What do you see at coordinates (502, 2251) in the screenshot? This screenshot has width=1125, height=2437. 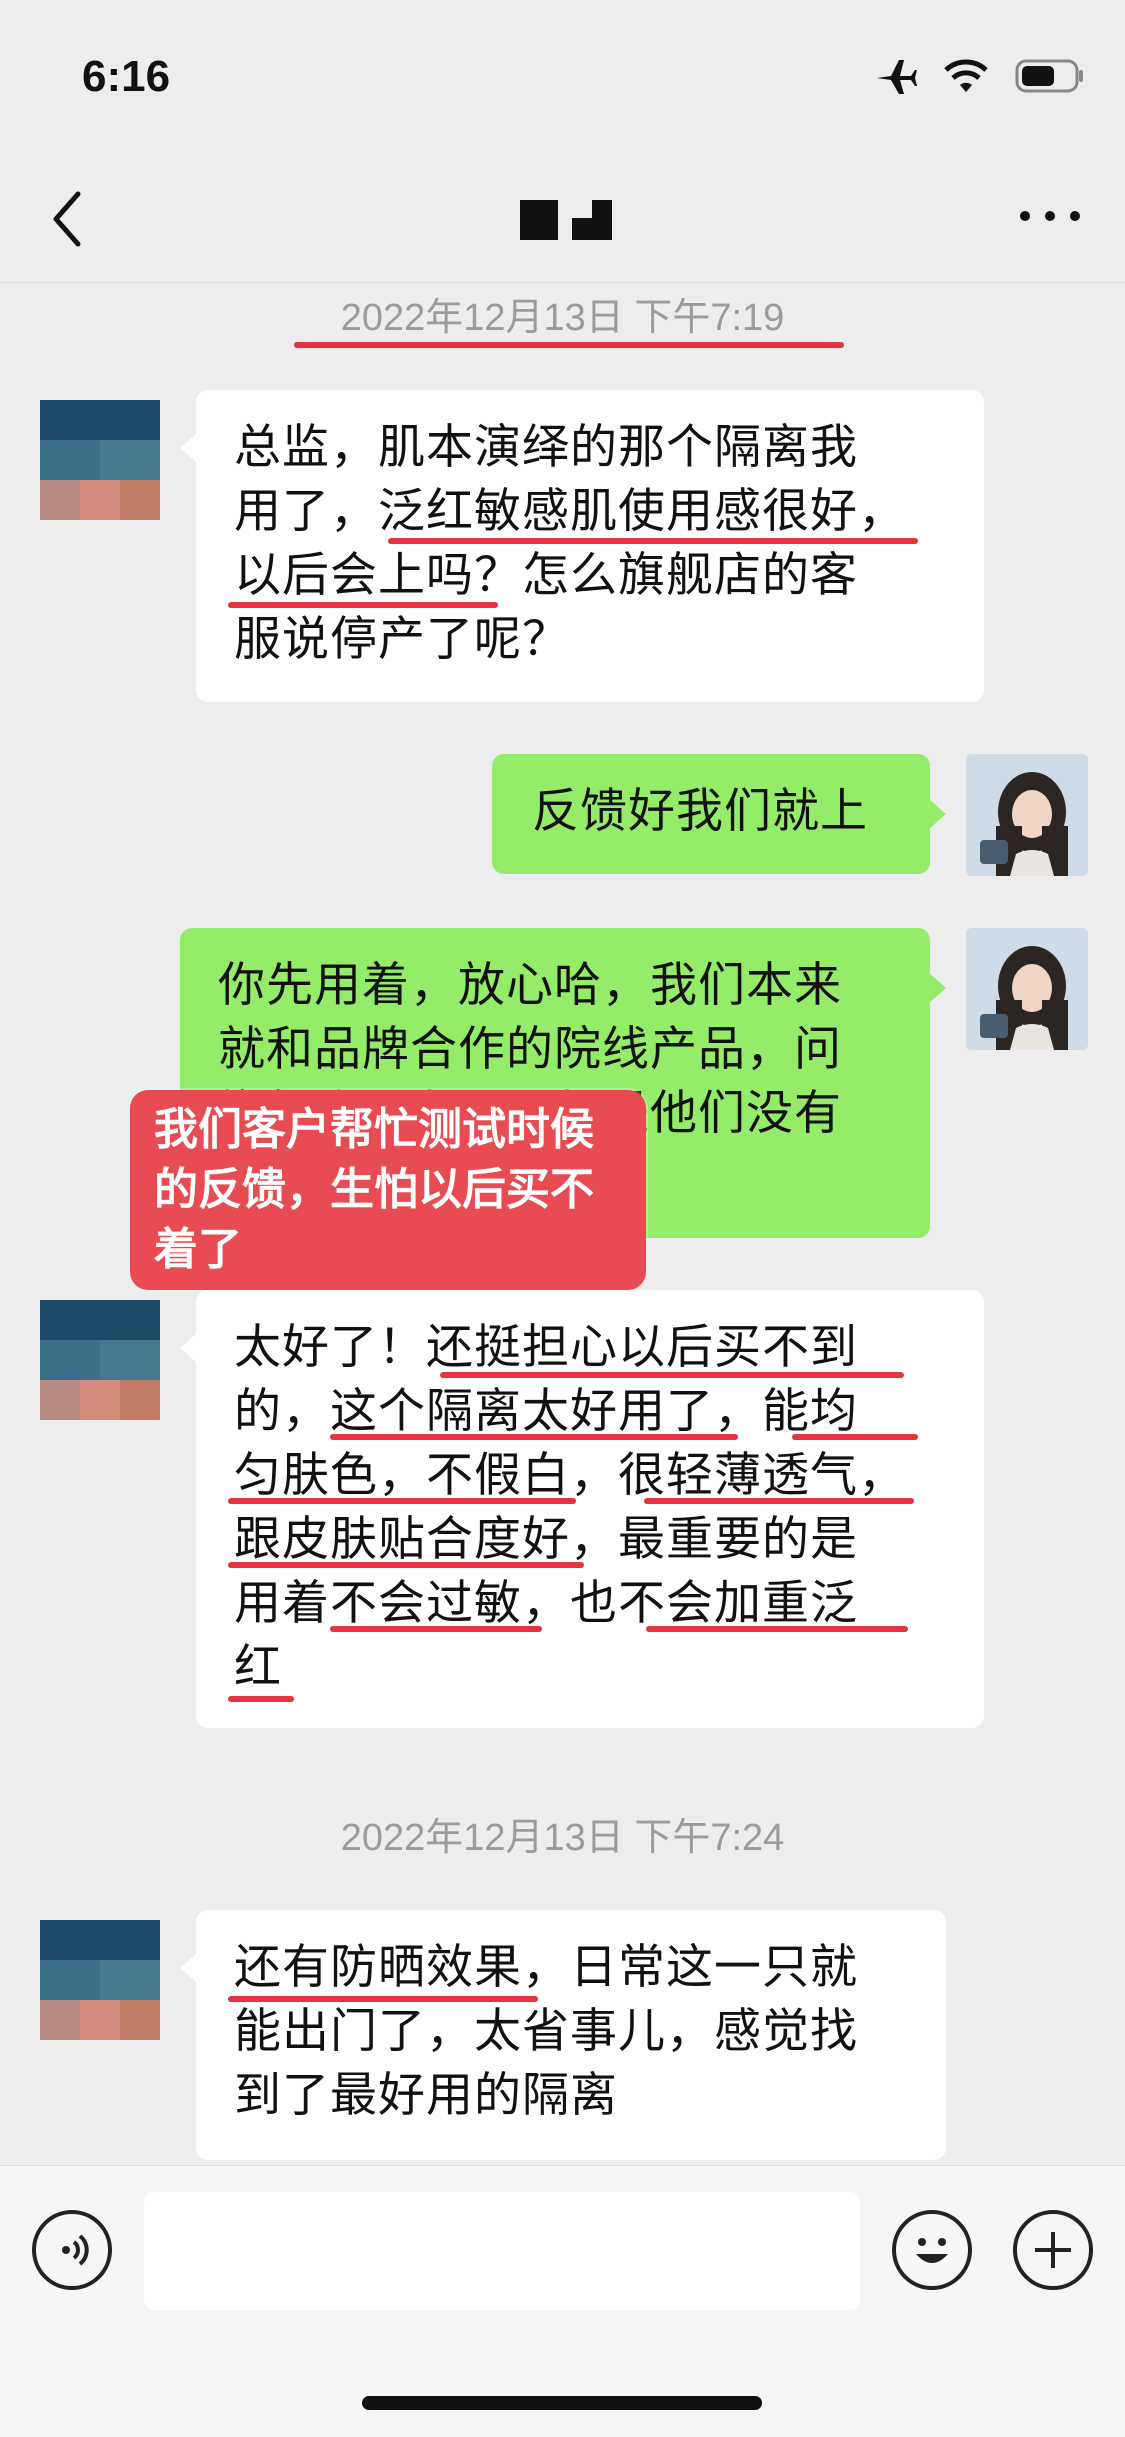 I see `message-input` at bounding box center [502, 2251].